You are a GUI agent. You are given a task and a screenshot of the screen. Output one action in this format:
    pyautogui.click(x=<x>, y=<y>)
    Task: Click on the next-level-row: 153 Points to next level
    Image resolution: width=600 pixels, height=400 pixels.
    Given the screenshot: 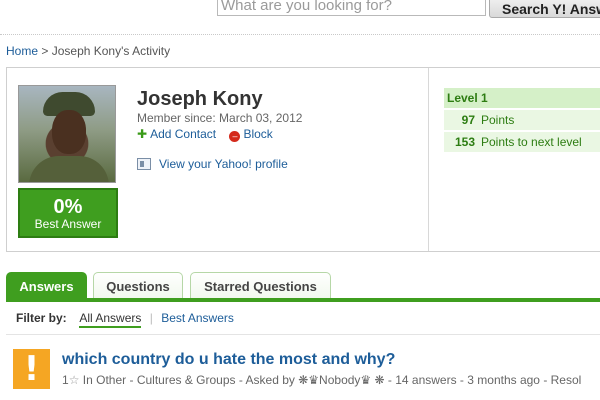 What is the action you would take?
    pyautogui.click(x=522, y=142)
    